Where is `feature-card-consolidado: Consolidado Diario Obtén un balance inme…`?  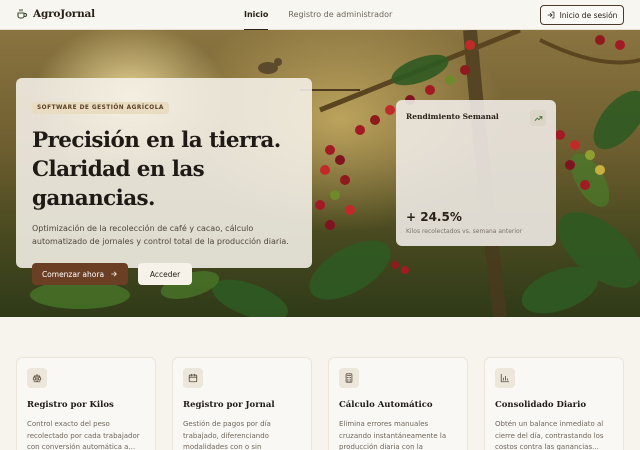
feature-card-consolidado: Consolidado Diario Obtén un balance inme… is located at coordinates (554, 403).